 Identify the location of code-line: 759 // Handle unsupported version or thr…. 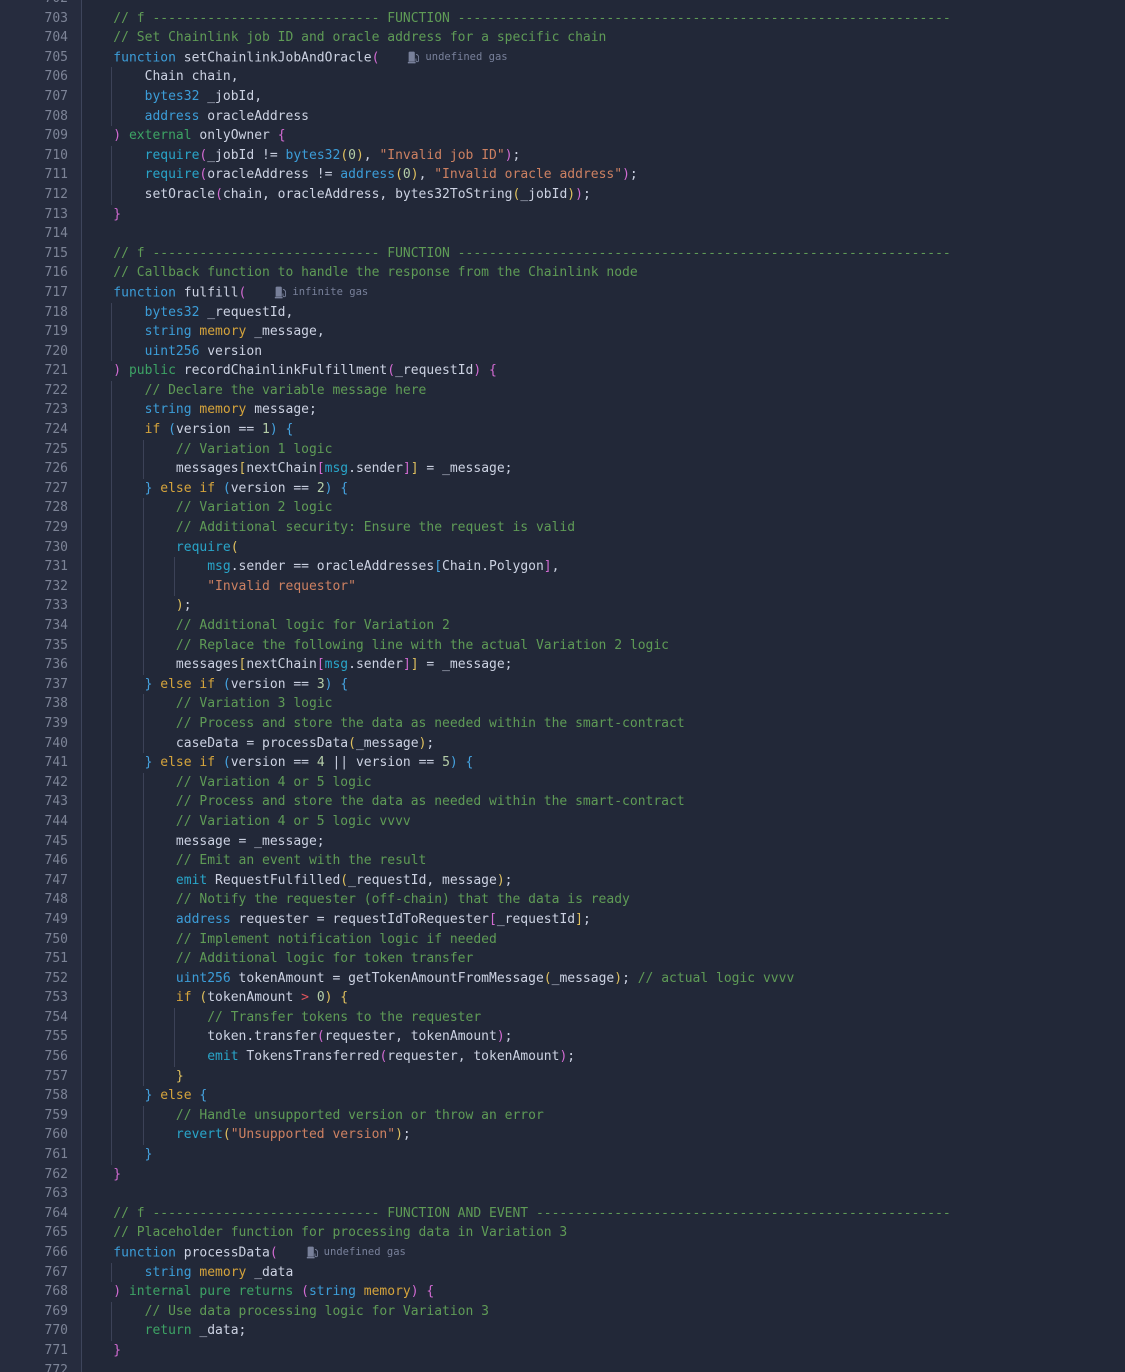
(562, 1115).